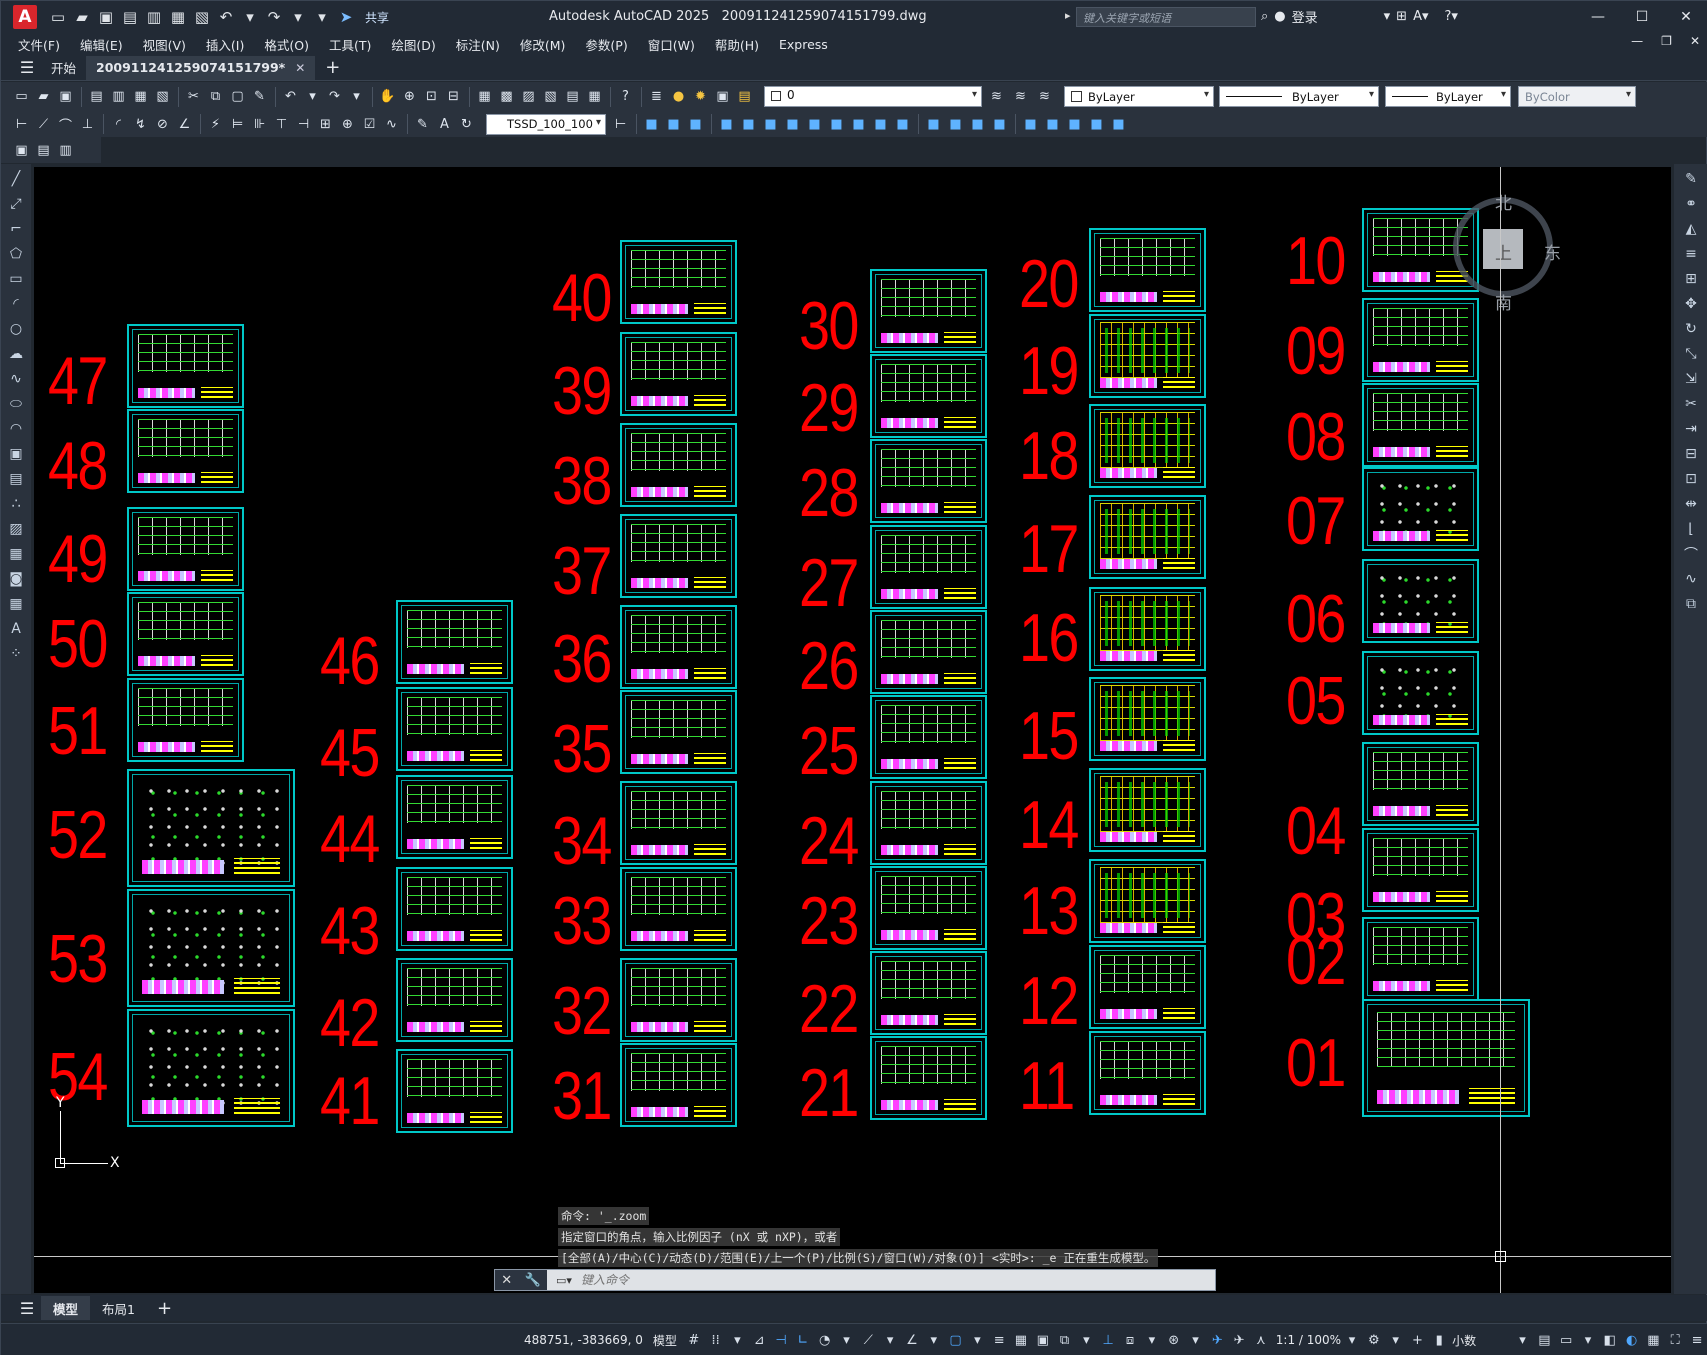 The height and width of the screenshot is (1355, 1707). Describe the element at coordinates (1691, 403) in the screenshot. I see `trim-icon: ✂` at that location.